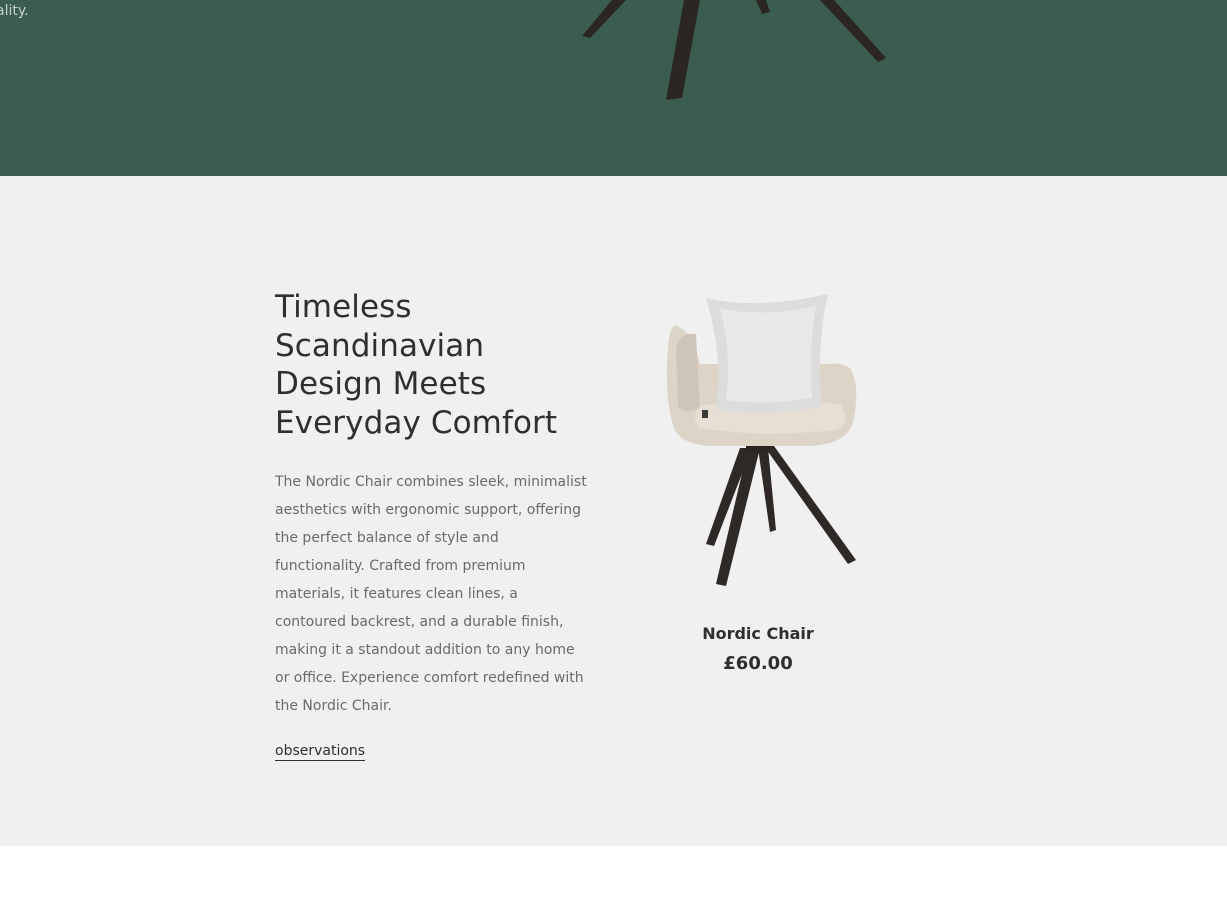 The height and width of the screenshot is (914, 1227). I want to click on product-card: Nordic Chair £60.00, so click(758, 481).